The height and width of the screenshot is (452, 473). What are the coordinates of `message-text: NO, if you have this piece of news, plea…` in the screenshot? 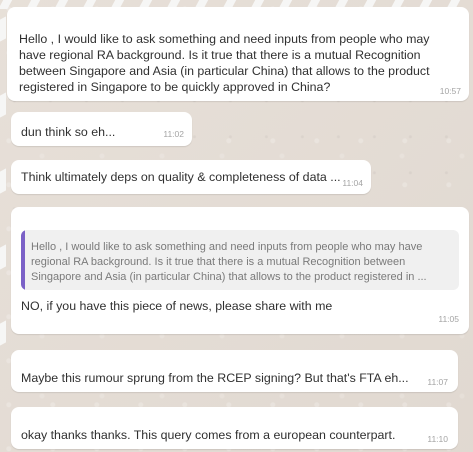 It's located at (177, 306).